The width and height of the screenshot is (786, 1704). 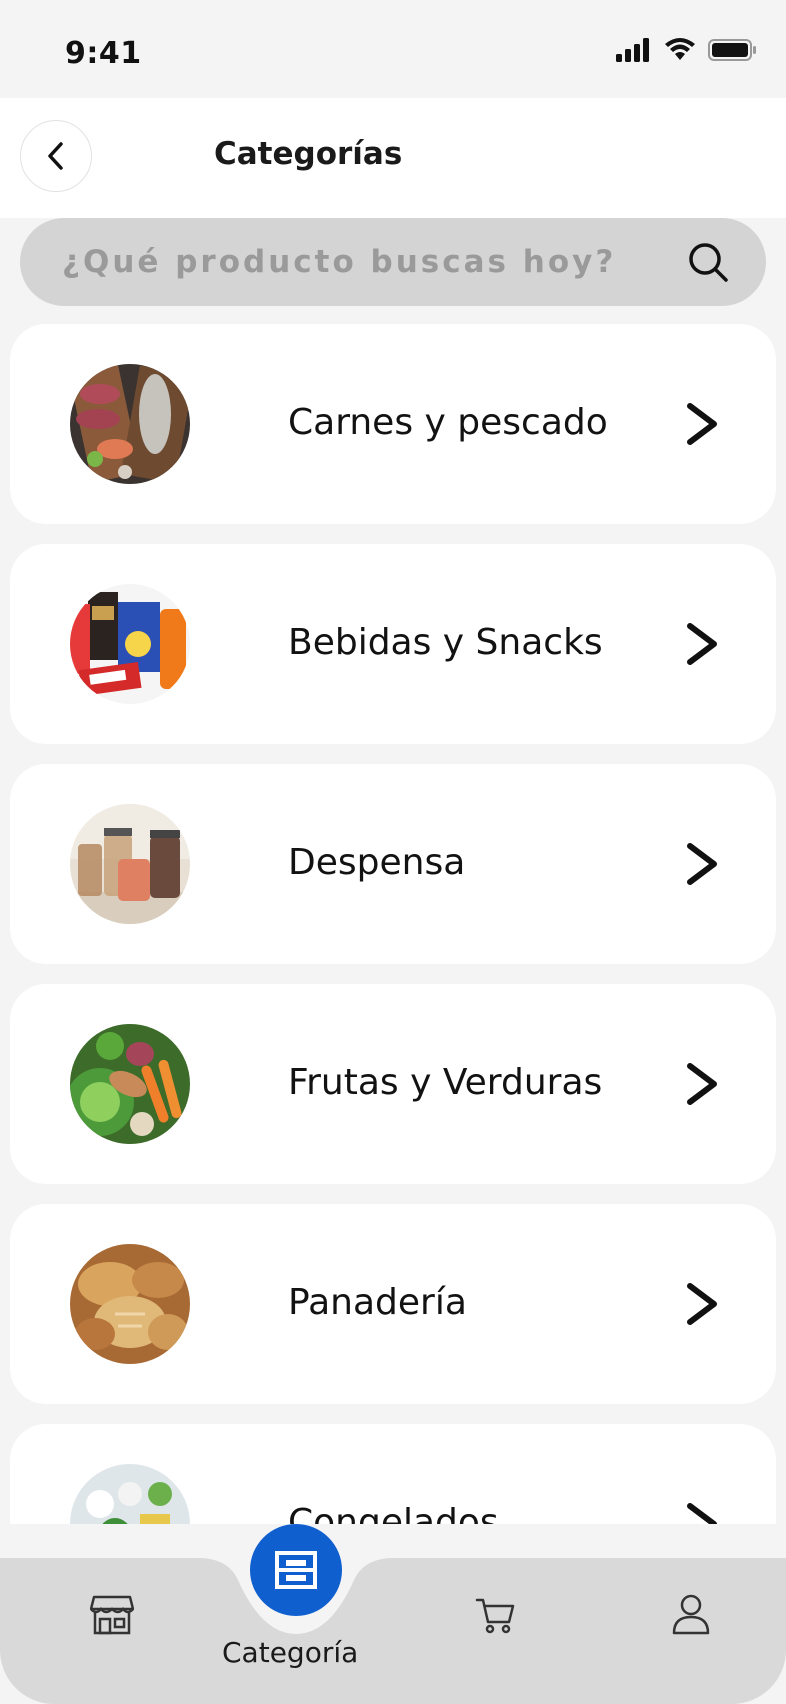 What do you see at coordinates (130, 644) in the screenshot?
I see `category-thumbnail-drinks-snacks` at bounding box center [130, 644].